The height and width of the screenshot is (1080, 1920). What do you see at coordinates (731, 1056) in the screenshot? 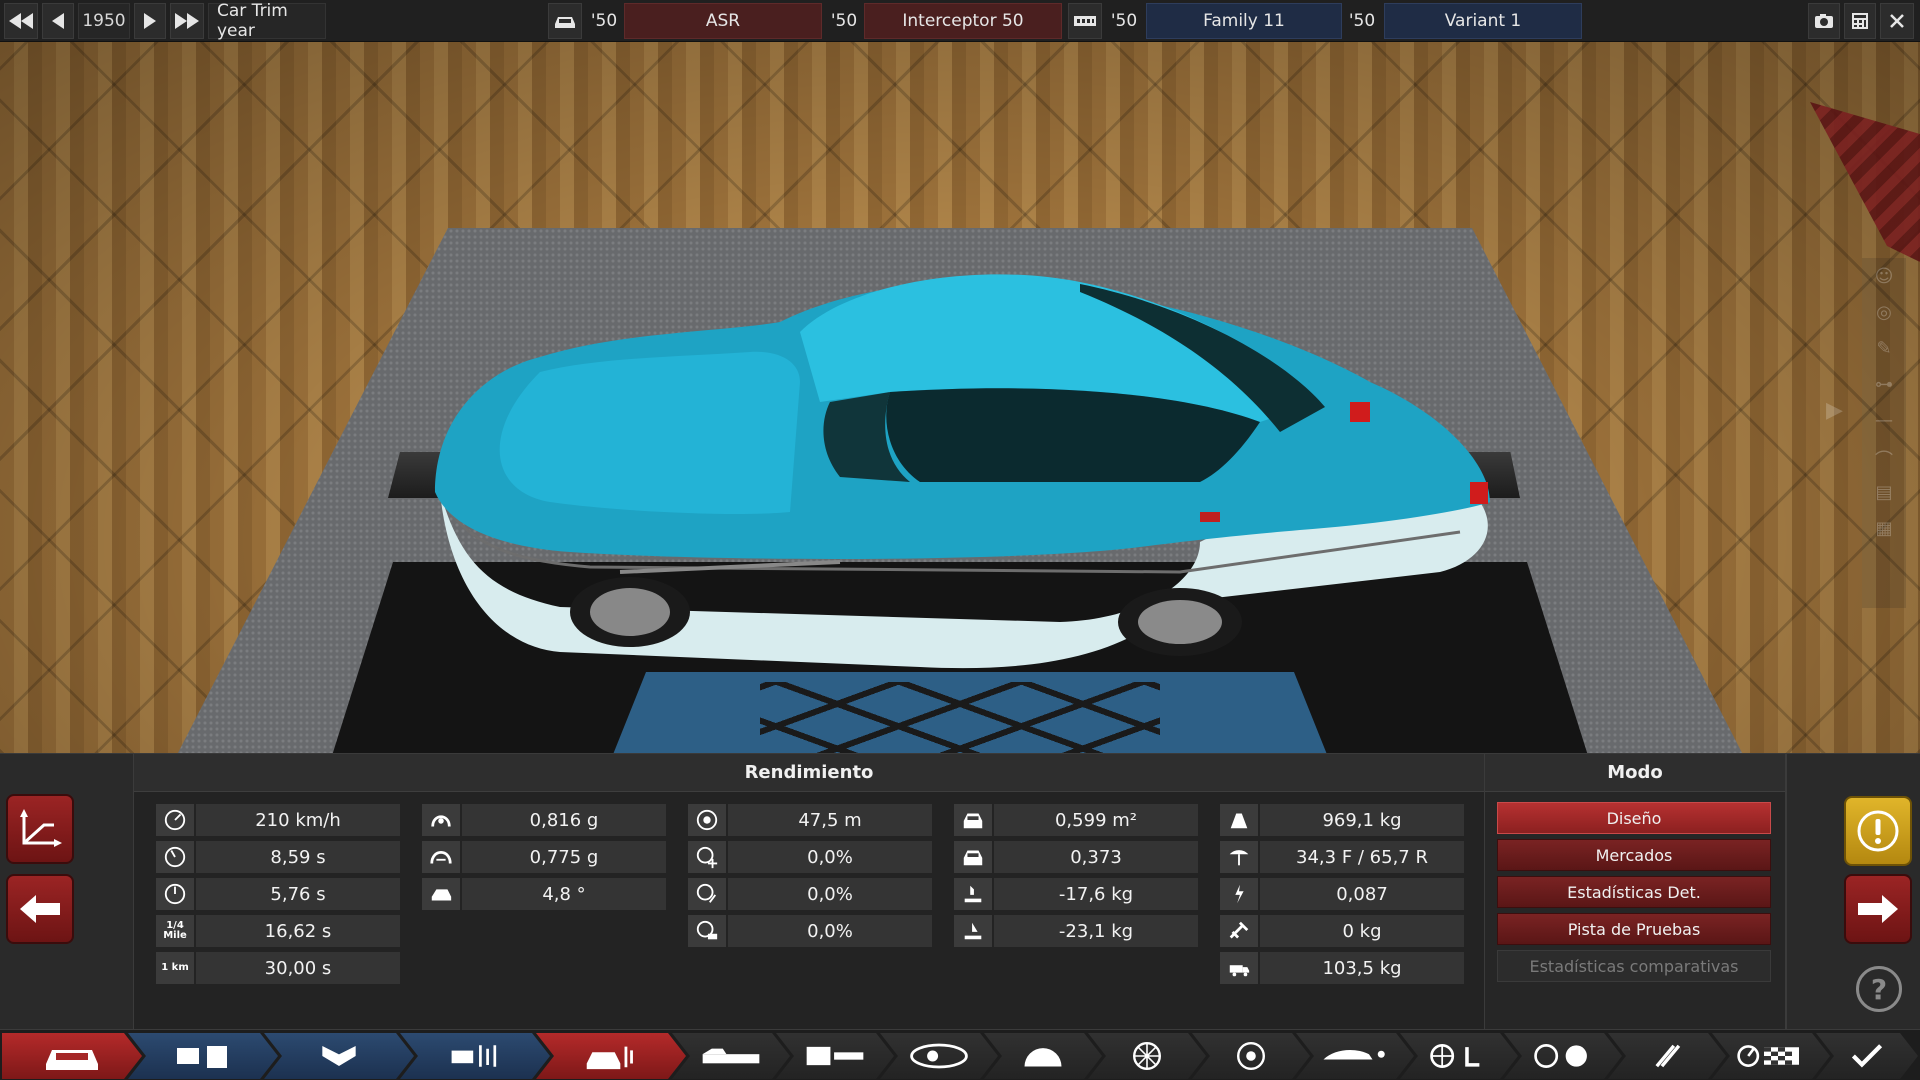
I see `tab-chassis` at bounding box center [731, 1056].